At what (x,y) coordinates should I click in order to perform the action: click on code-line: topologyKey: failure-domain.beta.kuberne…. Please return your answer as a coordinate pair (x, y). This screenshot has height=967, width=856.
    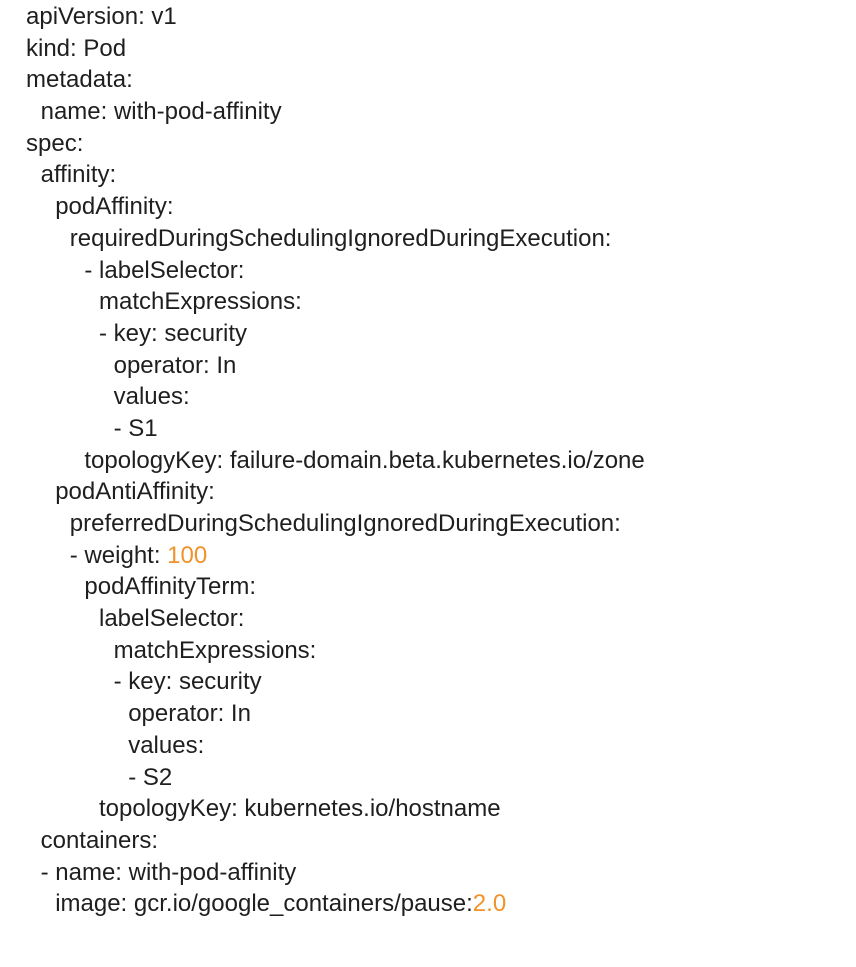
    Looking at the image, I should click on (436, 461).